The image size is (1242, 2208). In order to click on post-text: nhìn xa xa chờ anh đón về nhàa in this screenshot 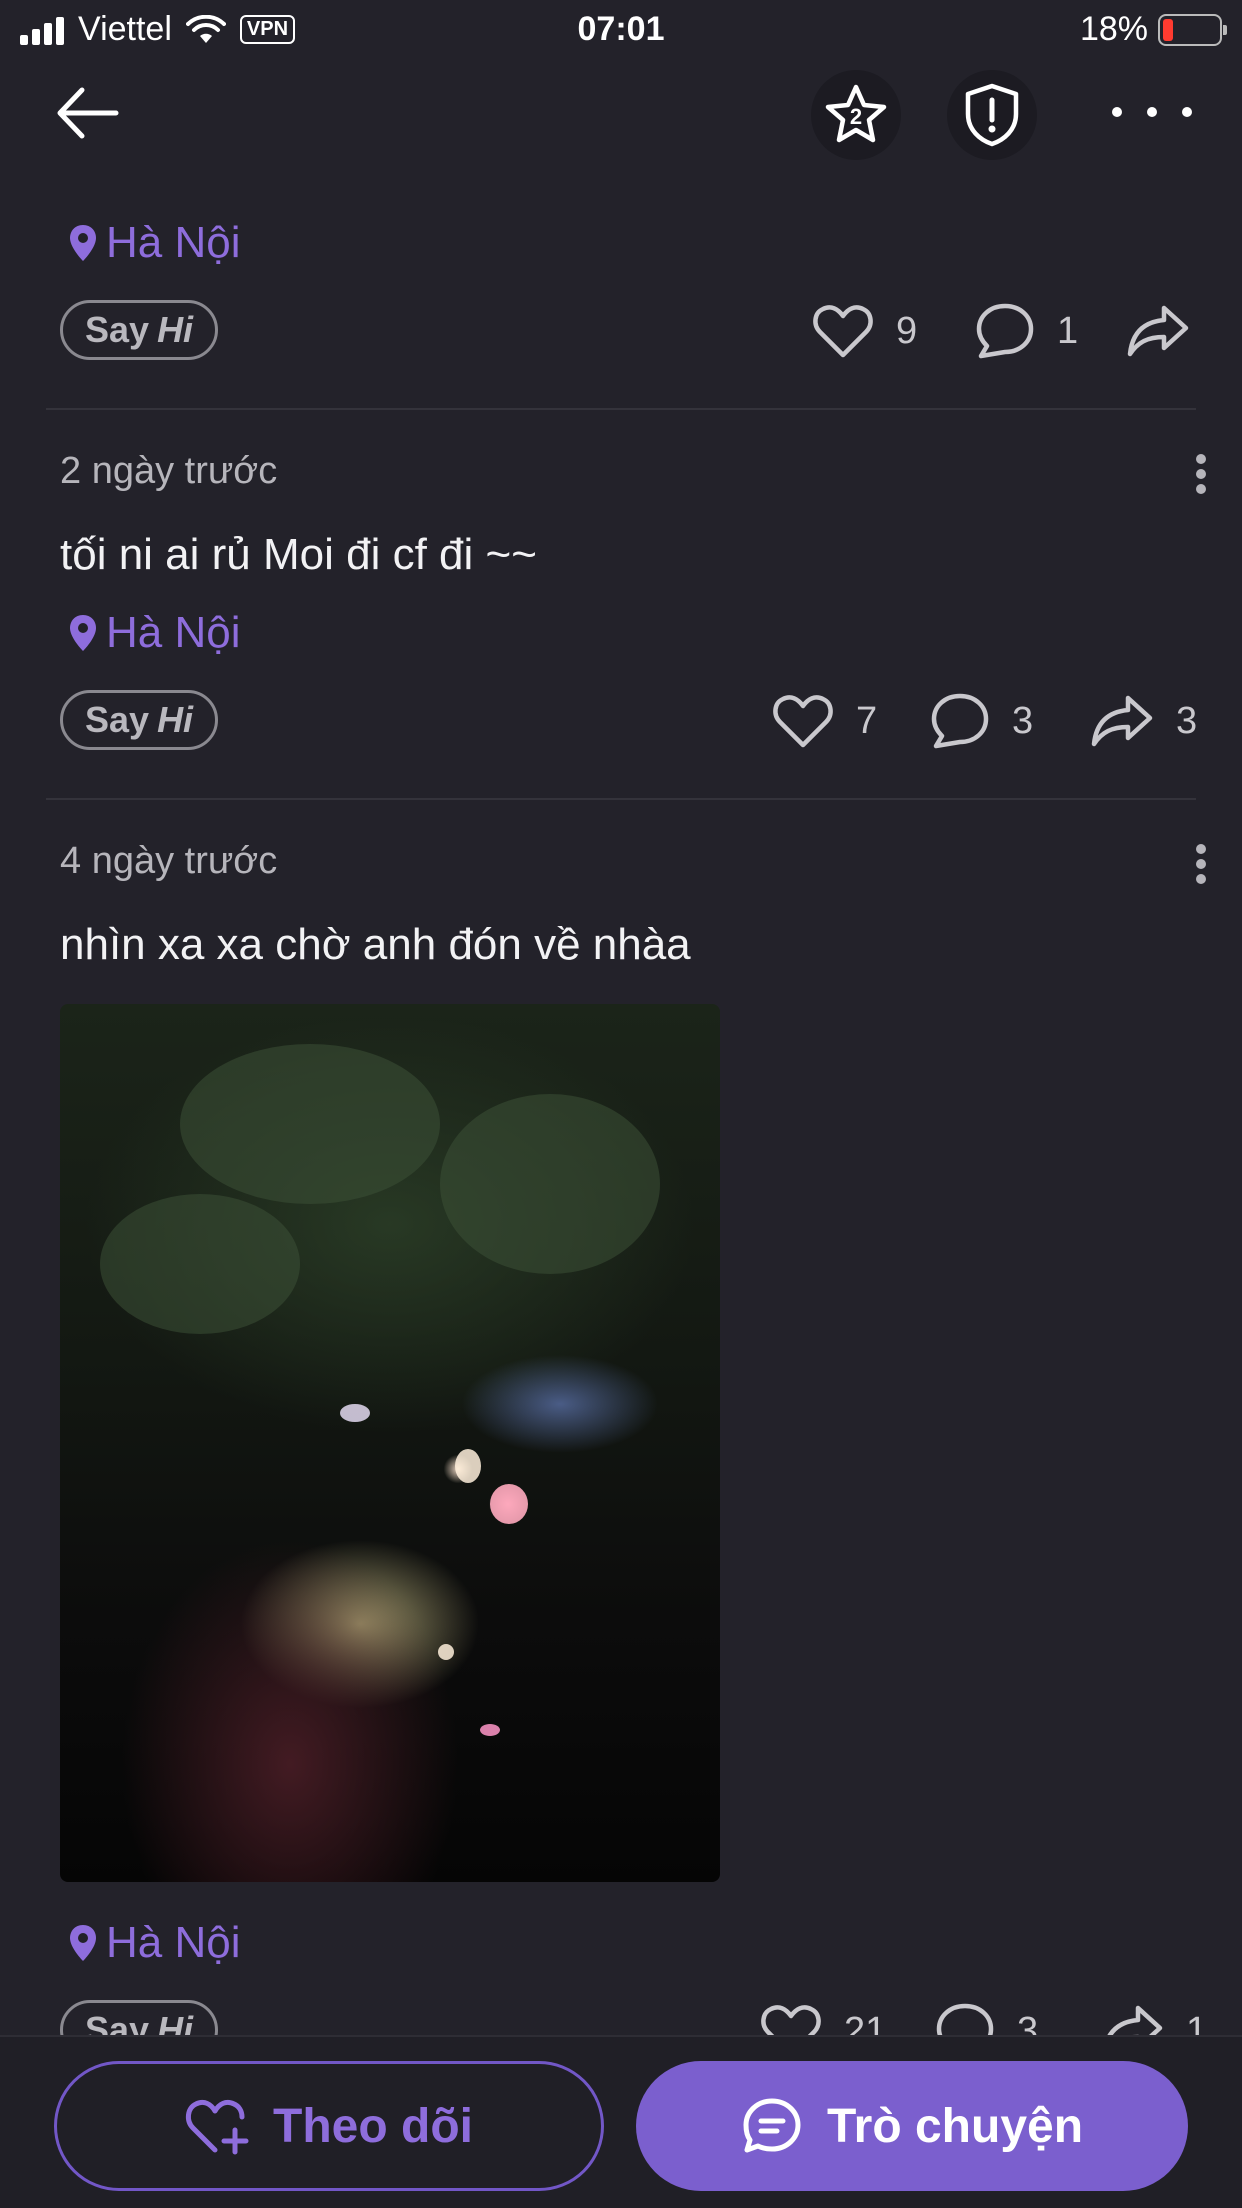, I will do `click(375, 944)`.